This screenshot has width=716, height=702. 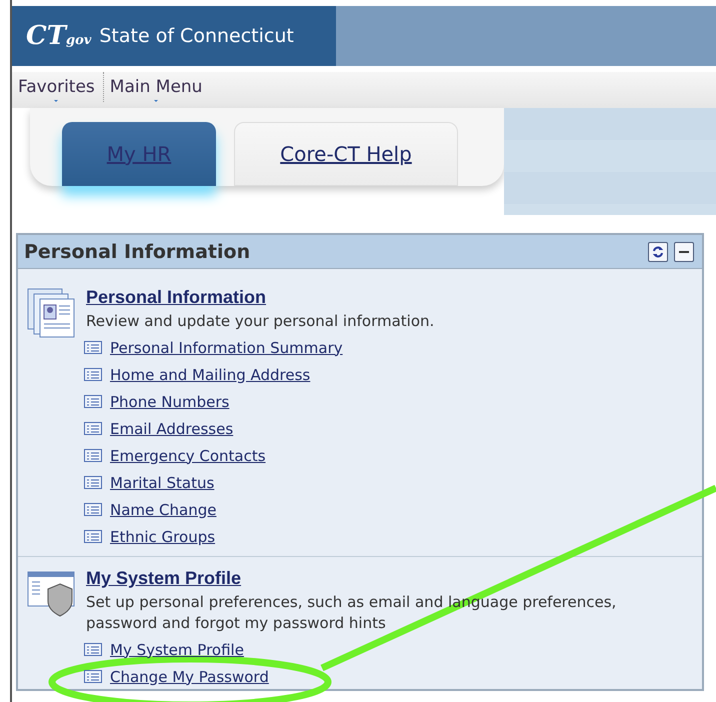 What do you see at coordinates (210, 375) in the screenshot?
I see `menu-link: Home and Mailing Address` at bounding box center [210, 375].